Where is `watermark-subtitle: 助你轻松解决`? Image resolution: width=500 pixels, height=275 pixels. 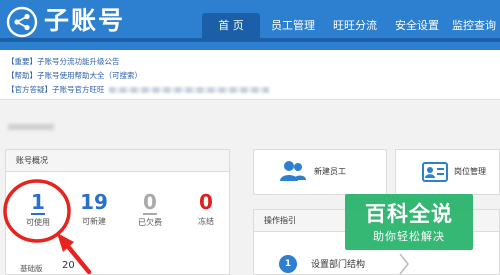 watermark-subtitle: 助你轻松解决 is located at coordinates (409, 236).